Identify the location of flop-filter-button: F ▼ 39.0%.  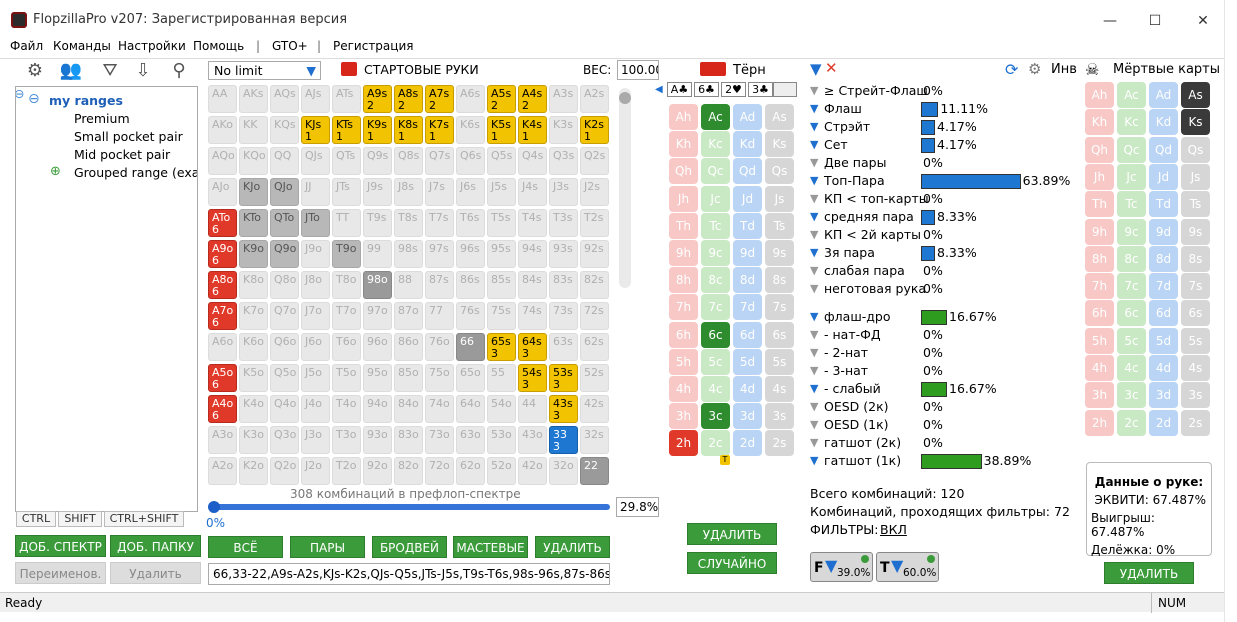
(841, 567).